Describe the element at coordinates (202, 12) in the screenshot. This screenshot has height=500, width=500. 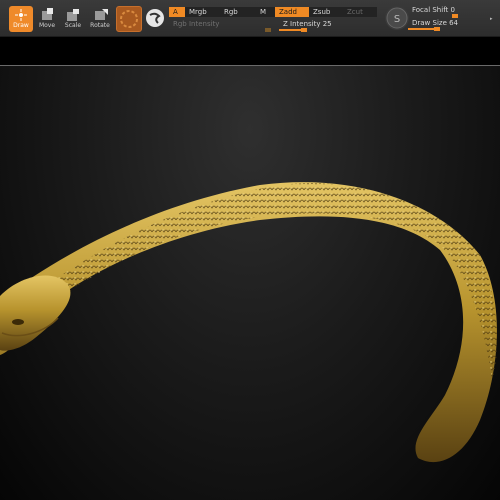
I see `mrgb-toggle: Mrgb` at that location.